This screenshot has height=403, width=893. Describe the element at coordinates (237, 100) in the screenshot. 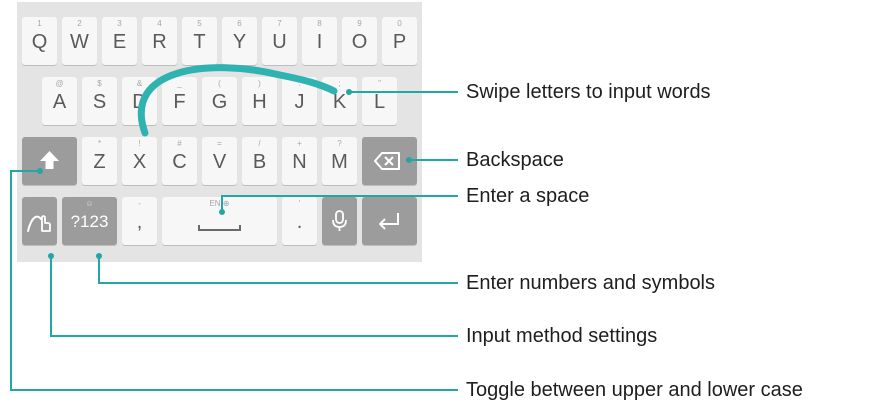

I see `swipe-trace` at that location.